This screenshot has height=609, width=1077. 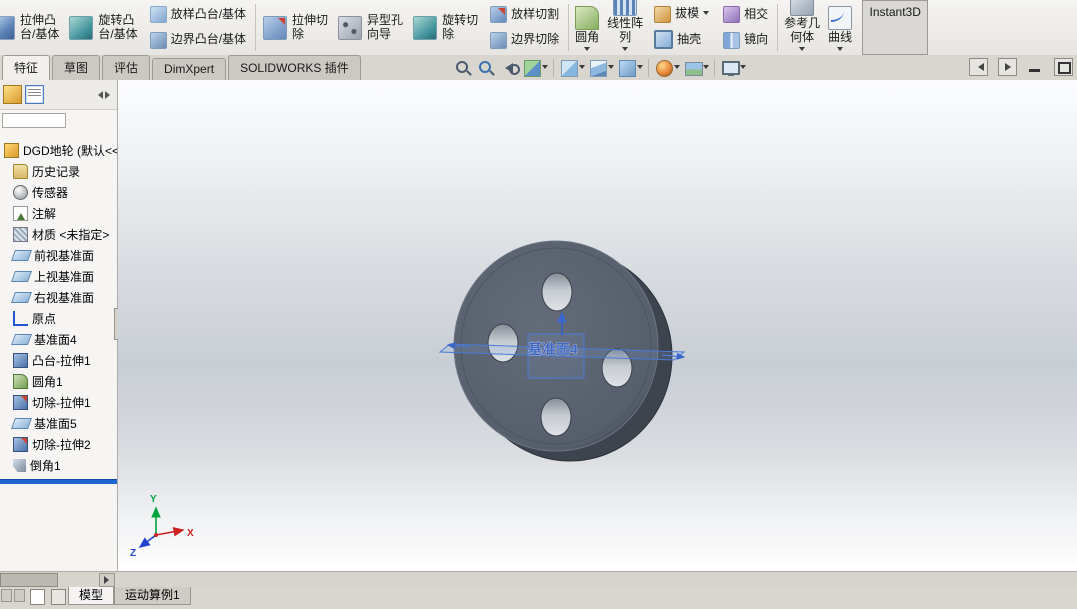 What do you see at coordinates (664, 40) in the screenshot?
I see `shell-icon` at bounding box center [664, 40].